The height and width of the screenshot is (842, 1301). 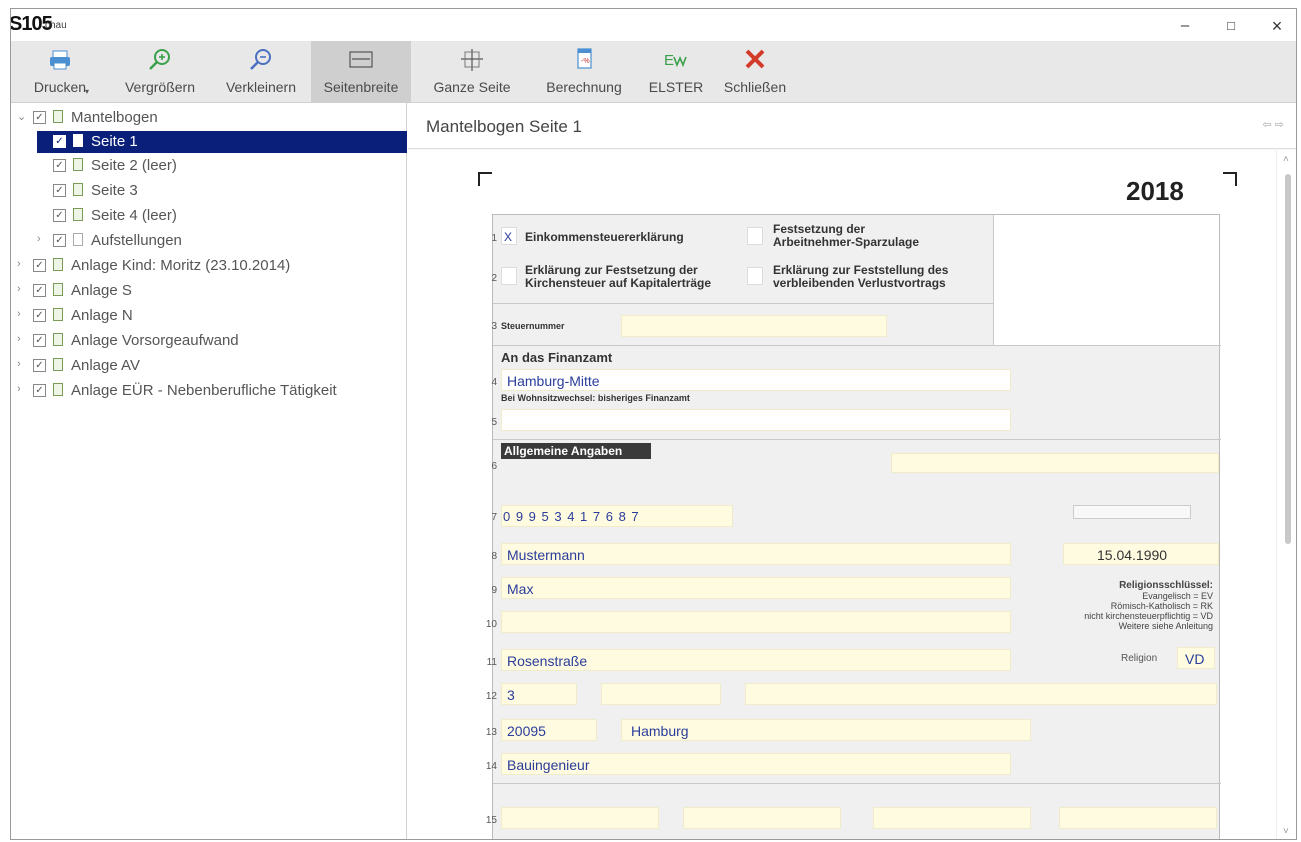 I want to click on hausnummerzusatz-field, so click(x=661, y=694).